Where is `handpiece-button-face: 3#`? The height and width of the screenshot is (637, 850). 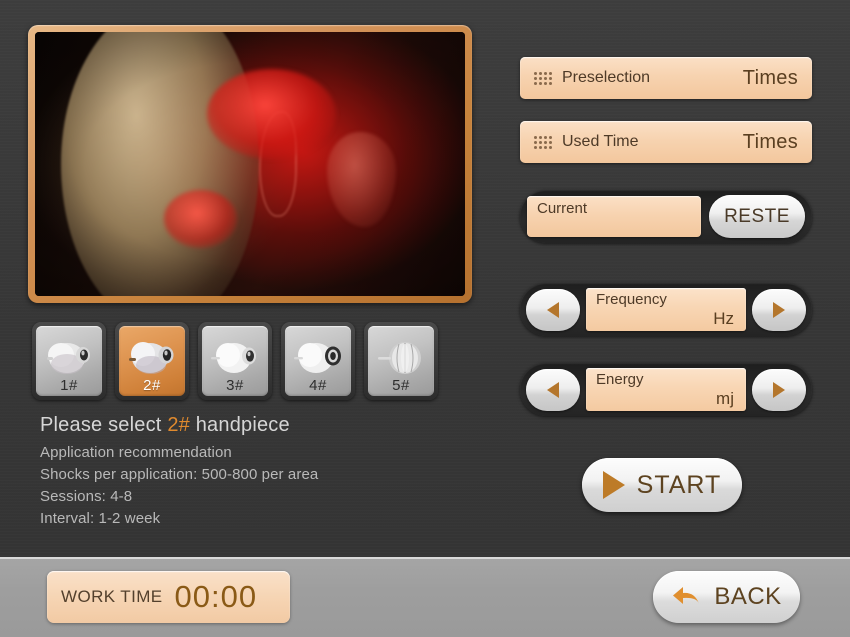 handpiece-button-face: 3# is located at coordinates (235, 361).